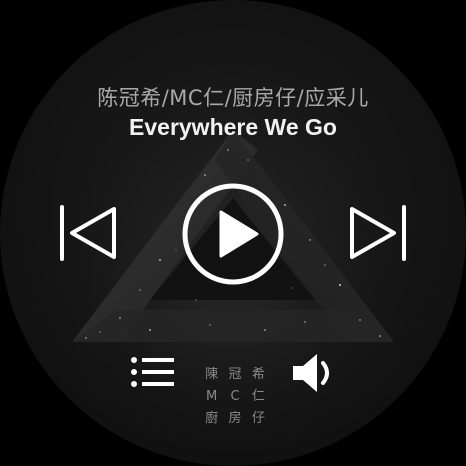 This screenshot has height=466, width=466. I want to click on next-button, so click(376, 233).